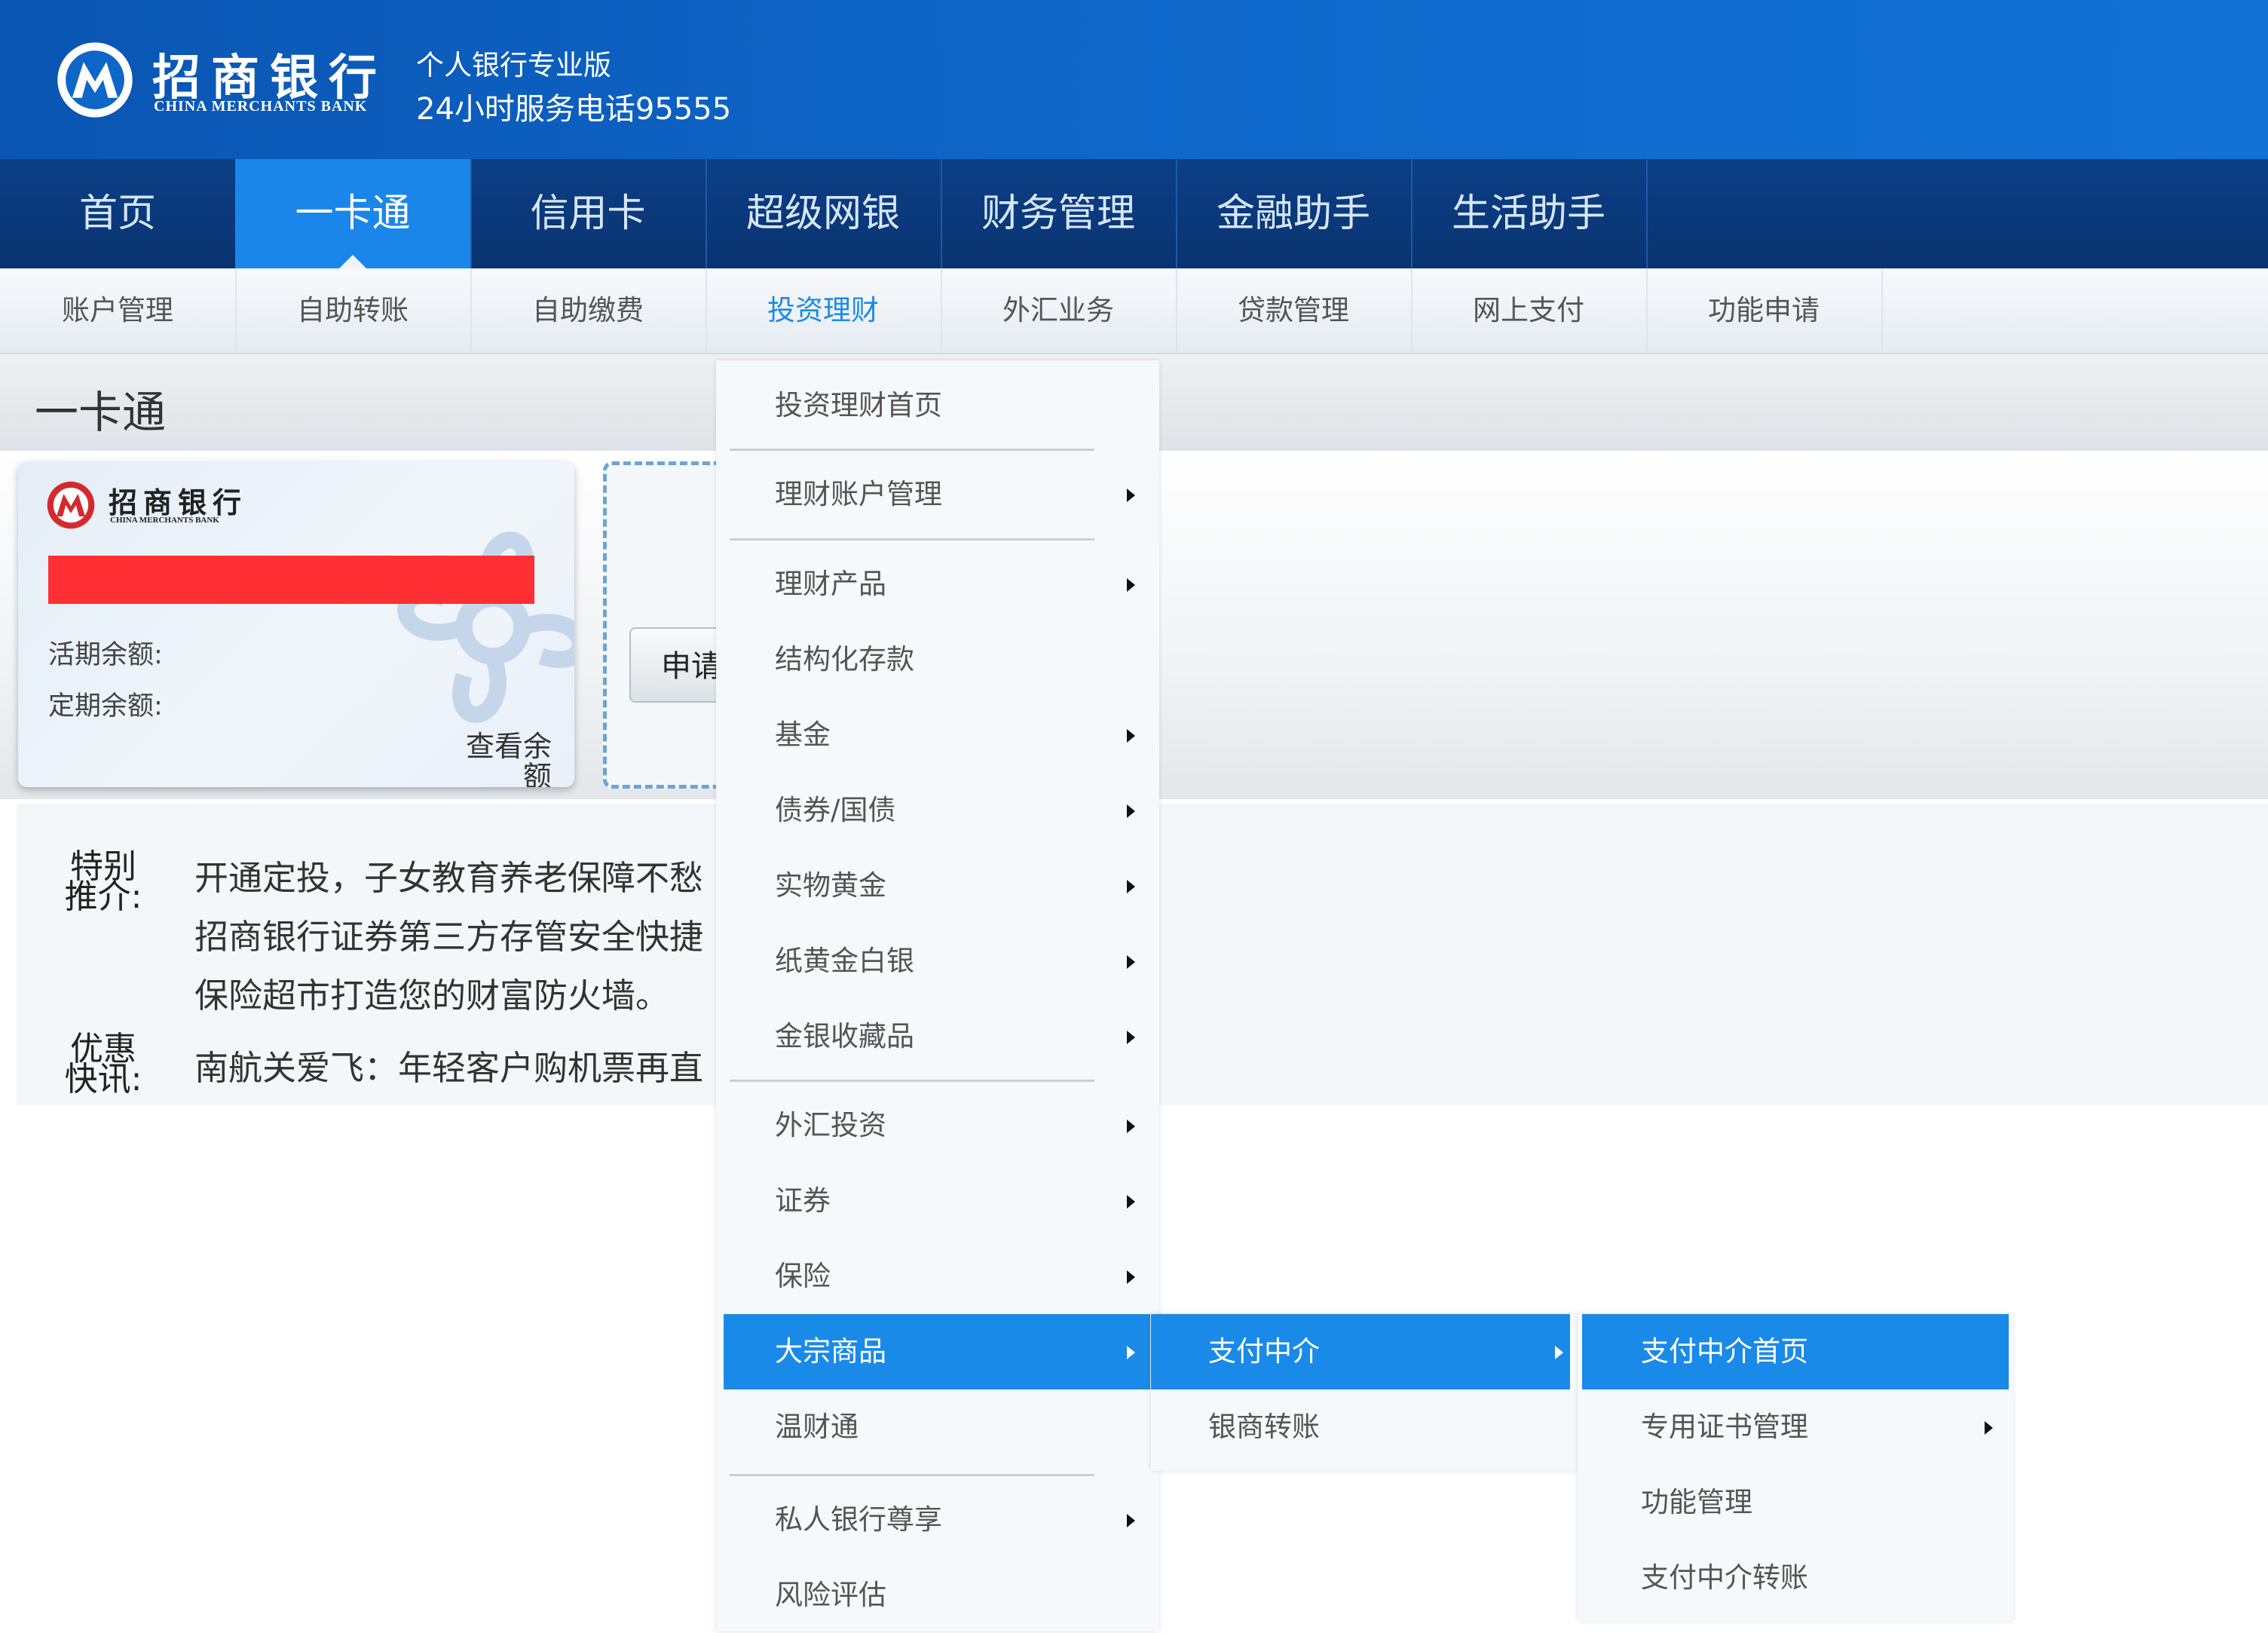  Describe the element at coordinates (1059, 310) in the screenshot. I see `sub-nav-forex: 外汇业务` at that location.